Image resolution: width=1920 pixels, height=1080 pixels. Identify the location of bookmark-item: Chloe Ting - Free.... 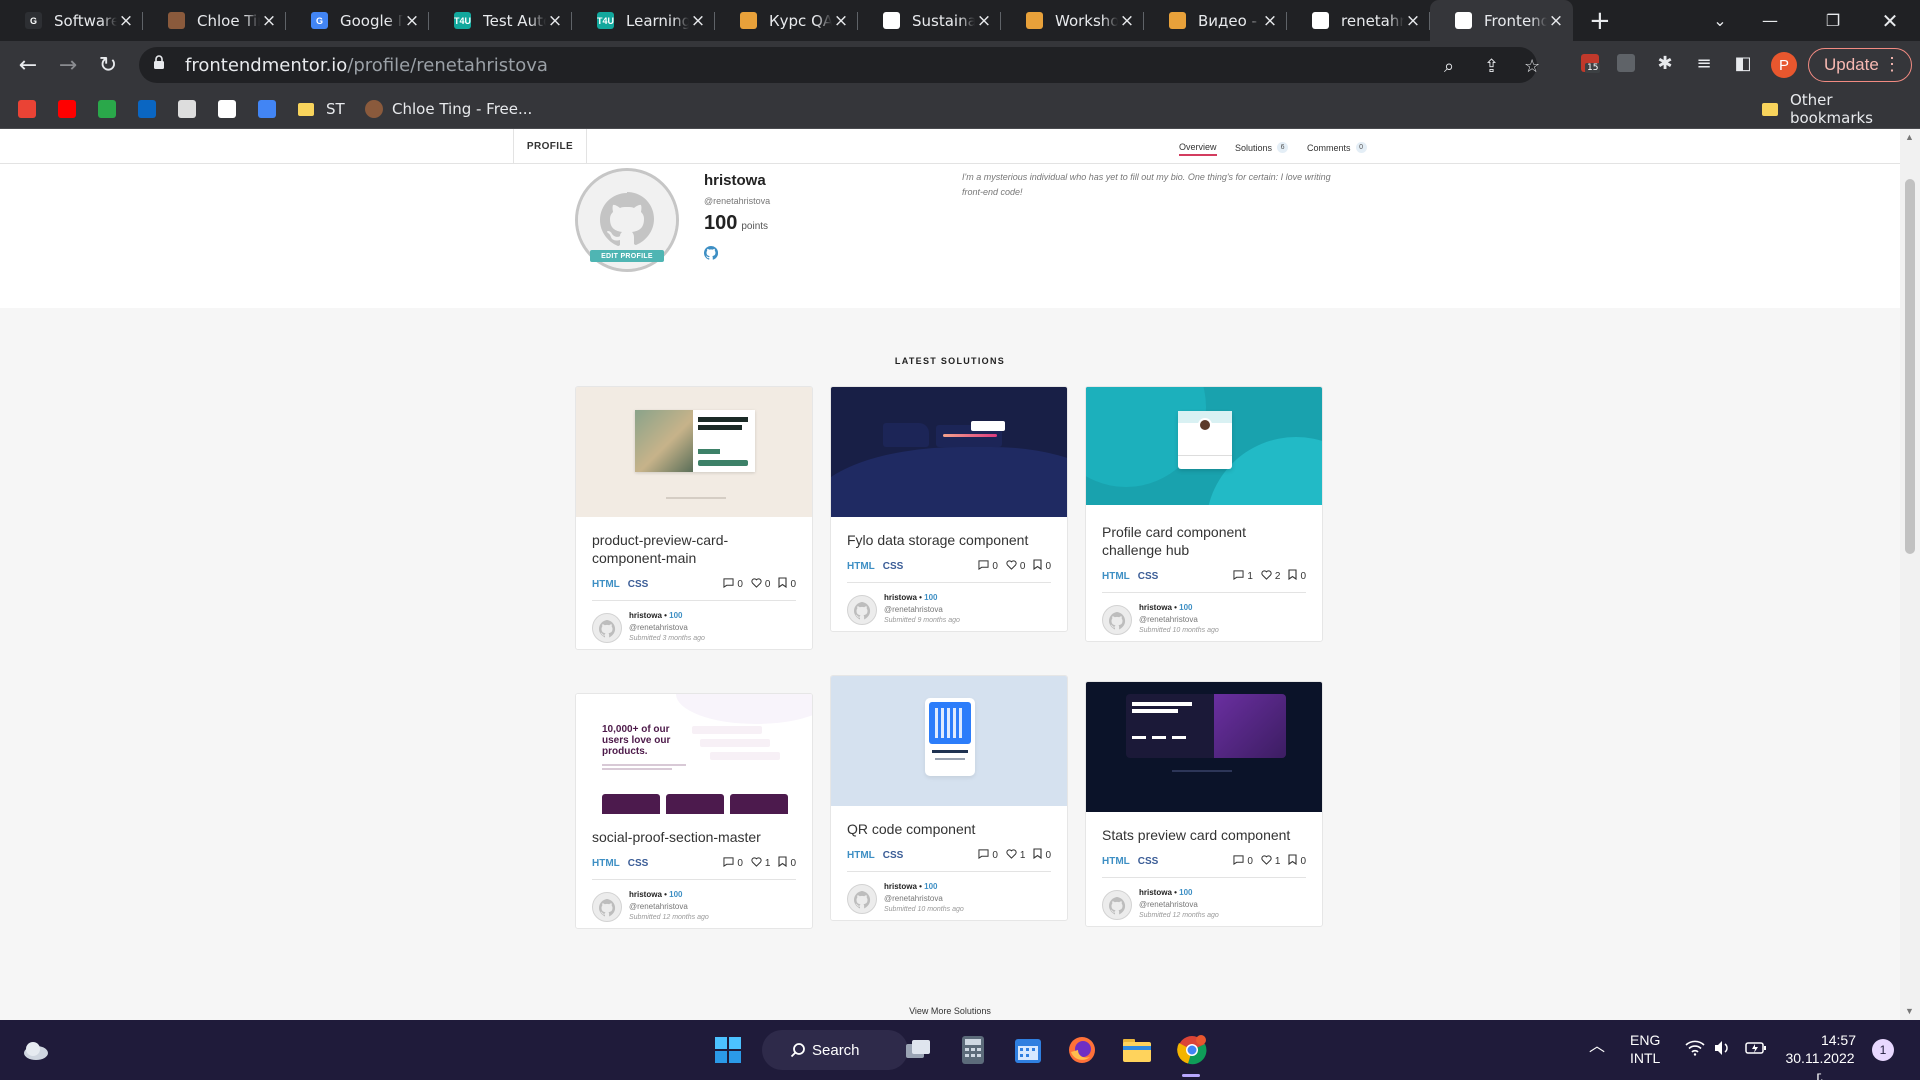
(448, 109).